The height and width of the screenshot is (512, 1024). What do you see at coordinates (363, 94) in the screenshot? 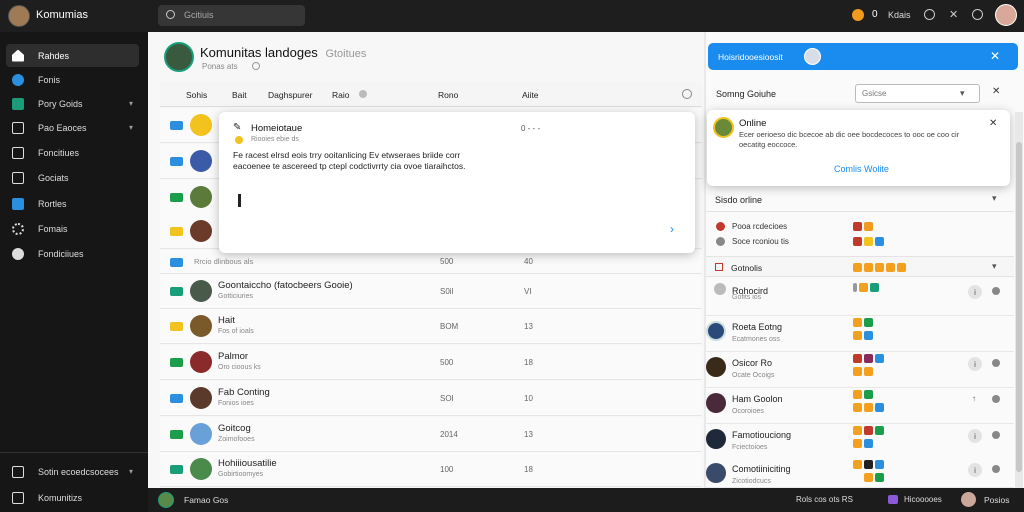
I see `sort-icon` at bounding box center [363, 94].